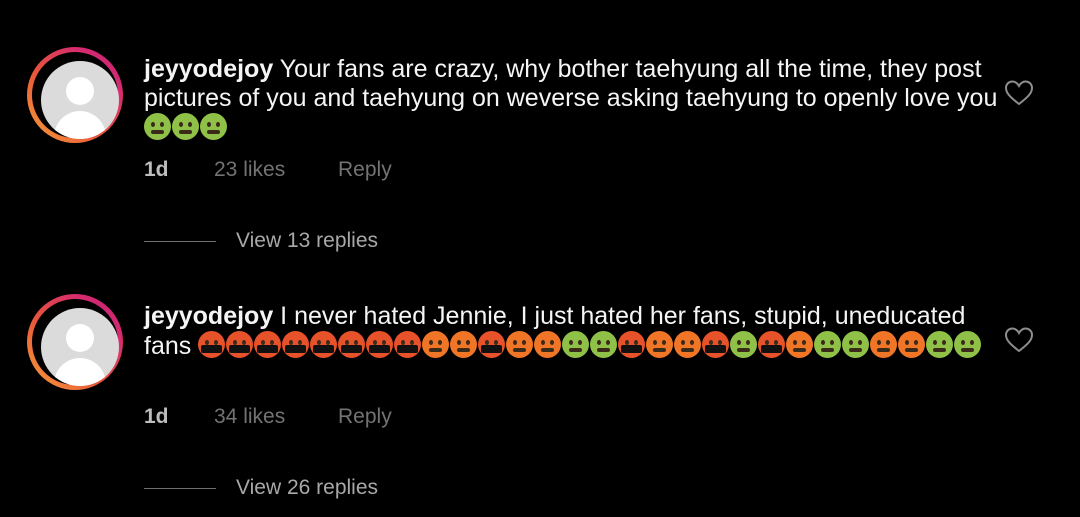 This screenshot has height=517, width=1080. Describe the element at coordinates (80, 372) in the screenshot. I see `avatar-body` at that location.